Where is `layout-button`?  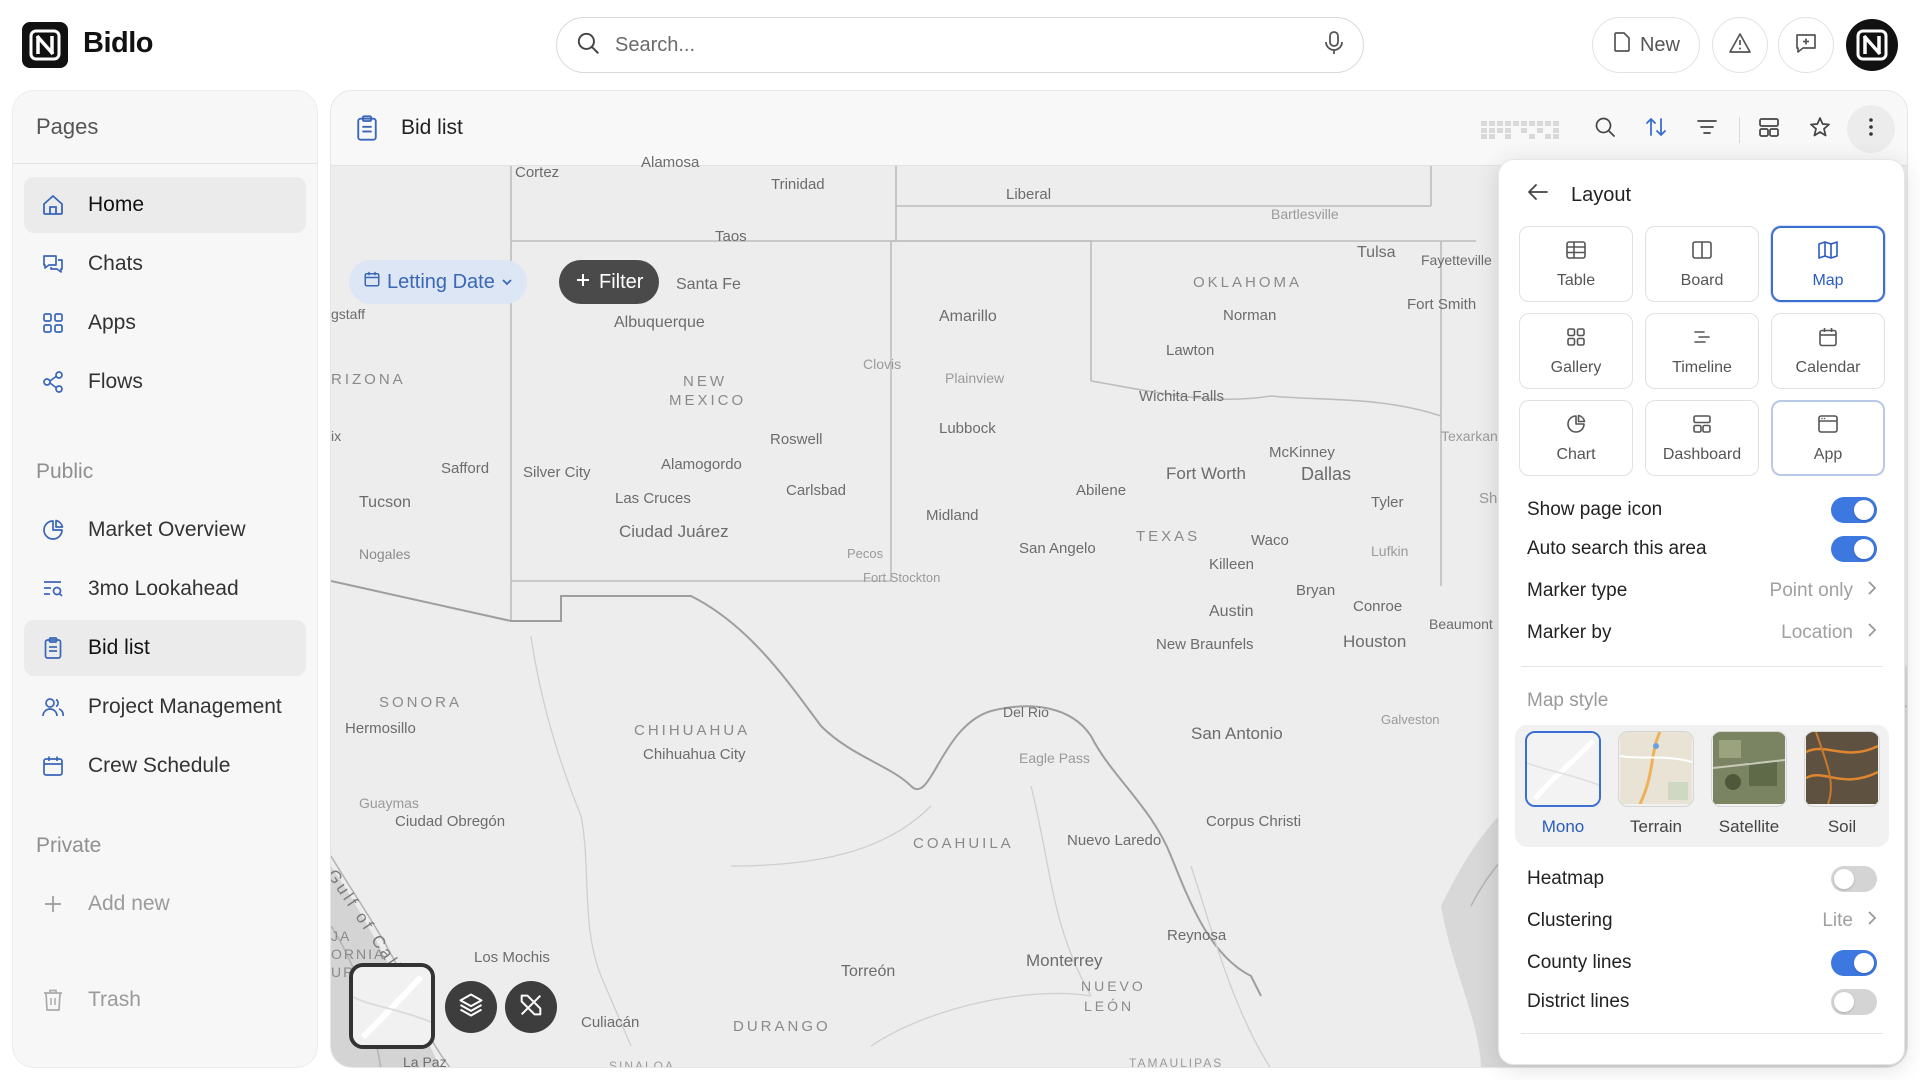 layout-button is located at coordinates (1769, 129).